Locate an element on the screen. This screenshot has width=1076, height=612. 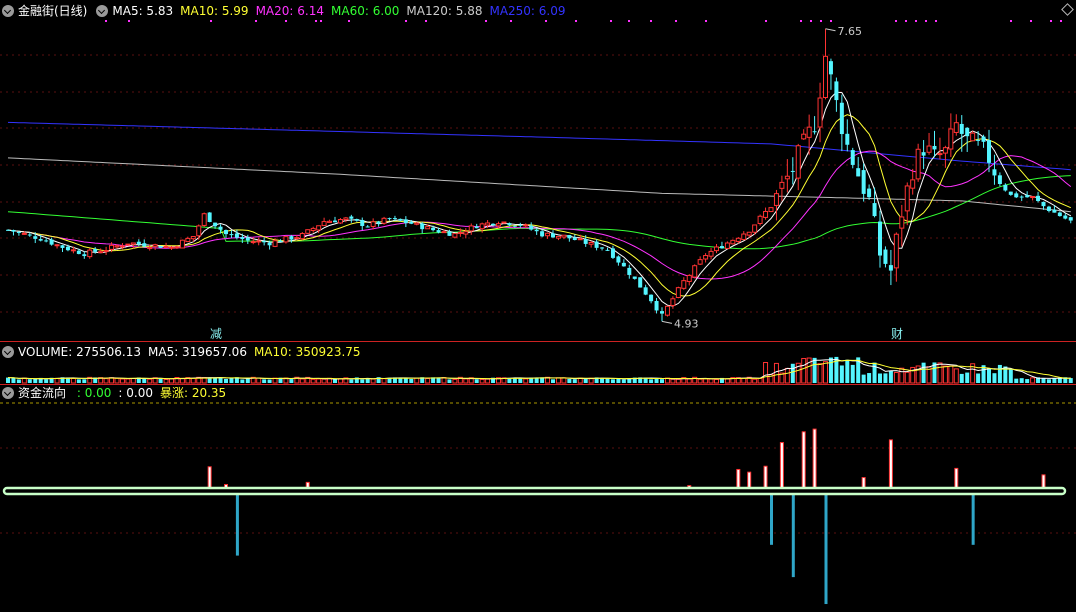
flow-outflow-bar is located at coordinates (237, 523).